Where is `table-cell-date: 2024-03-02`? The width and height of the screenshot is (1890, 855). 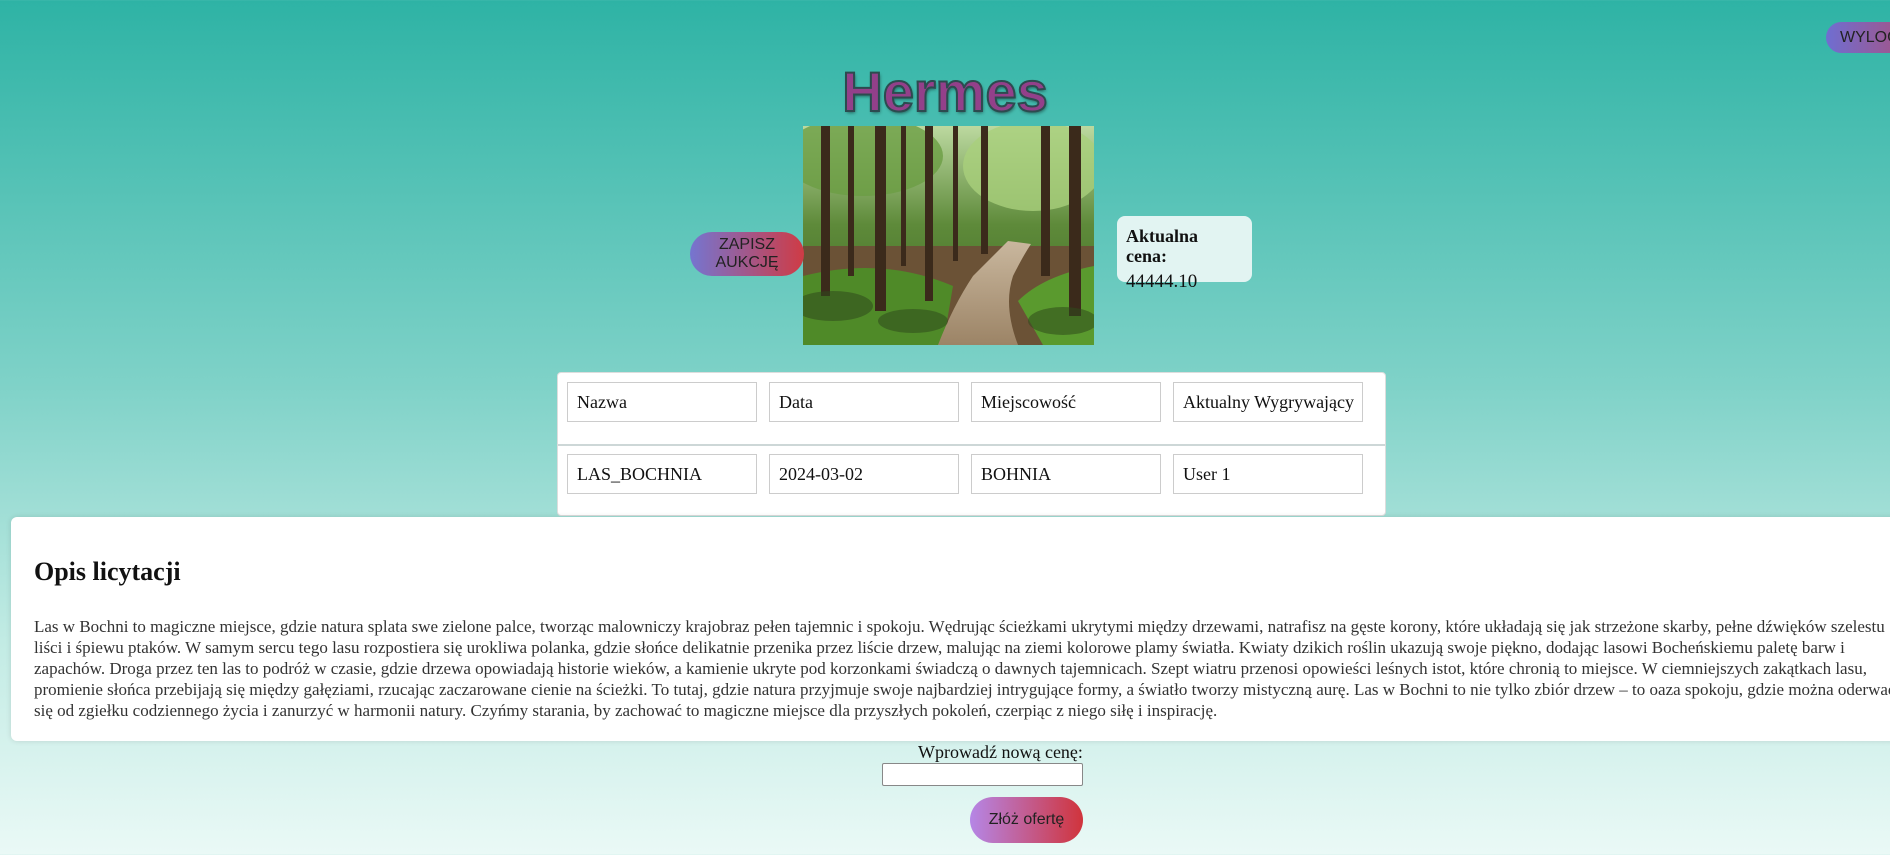
table-cell-date: 2024-03-02 is located at coordinates (864, 474).